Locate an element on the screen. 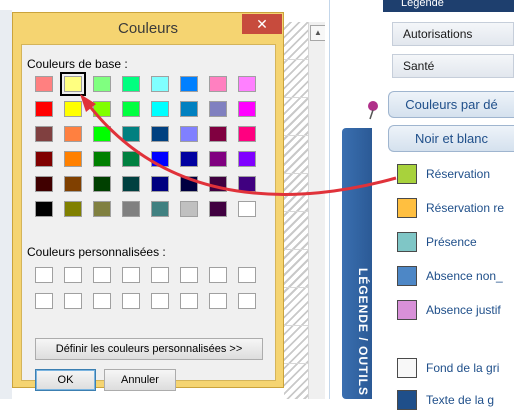 Image resolution: width=514 pixels, height=414 pixels. legend-item: Réservation is located at coordinates (455, 176).